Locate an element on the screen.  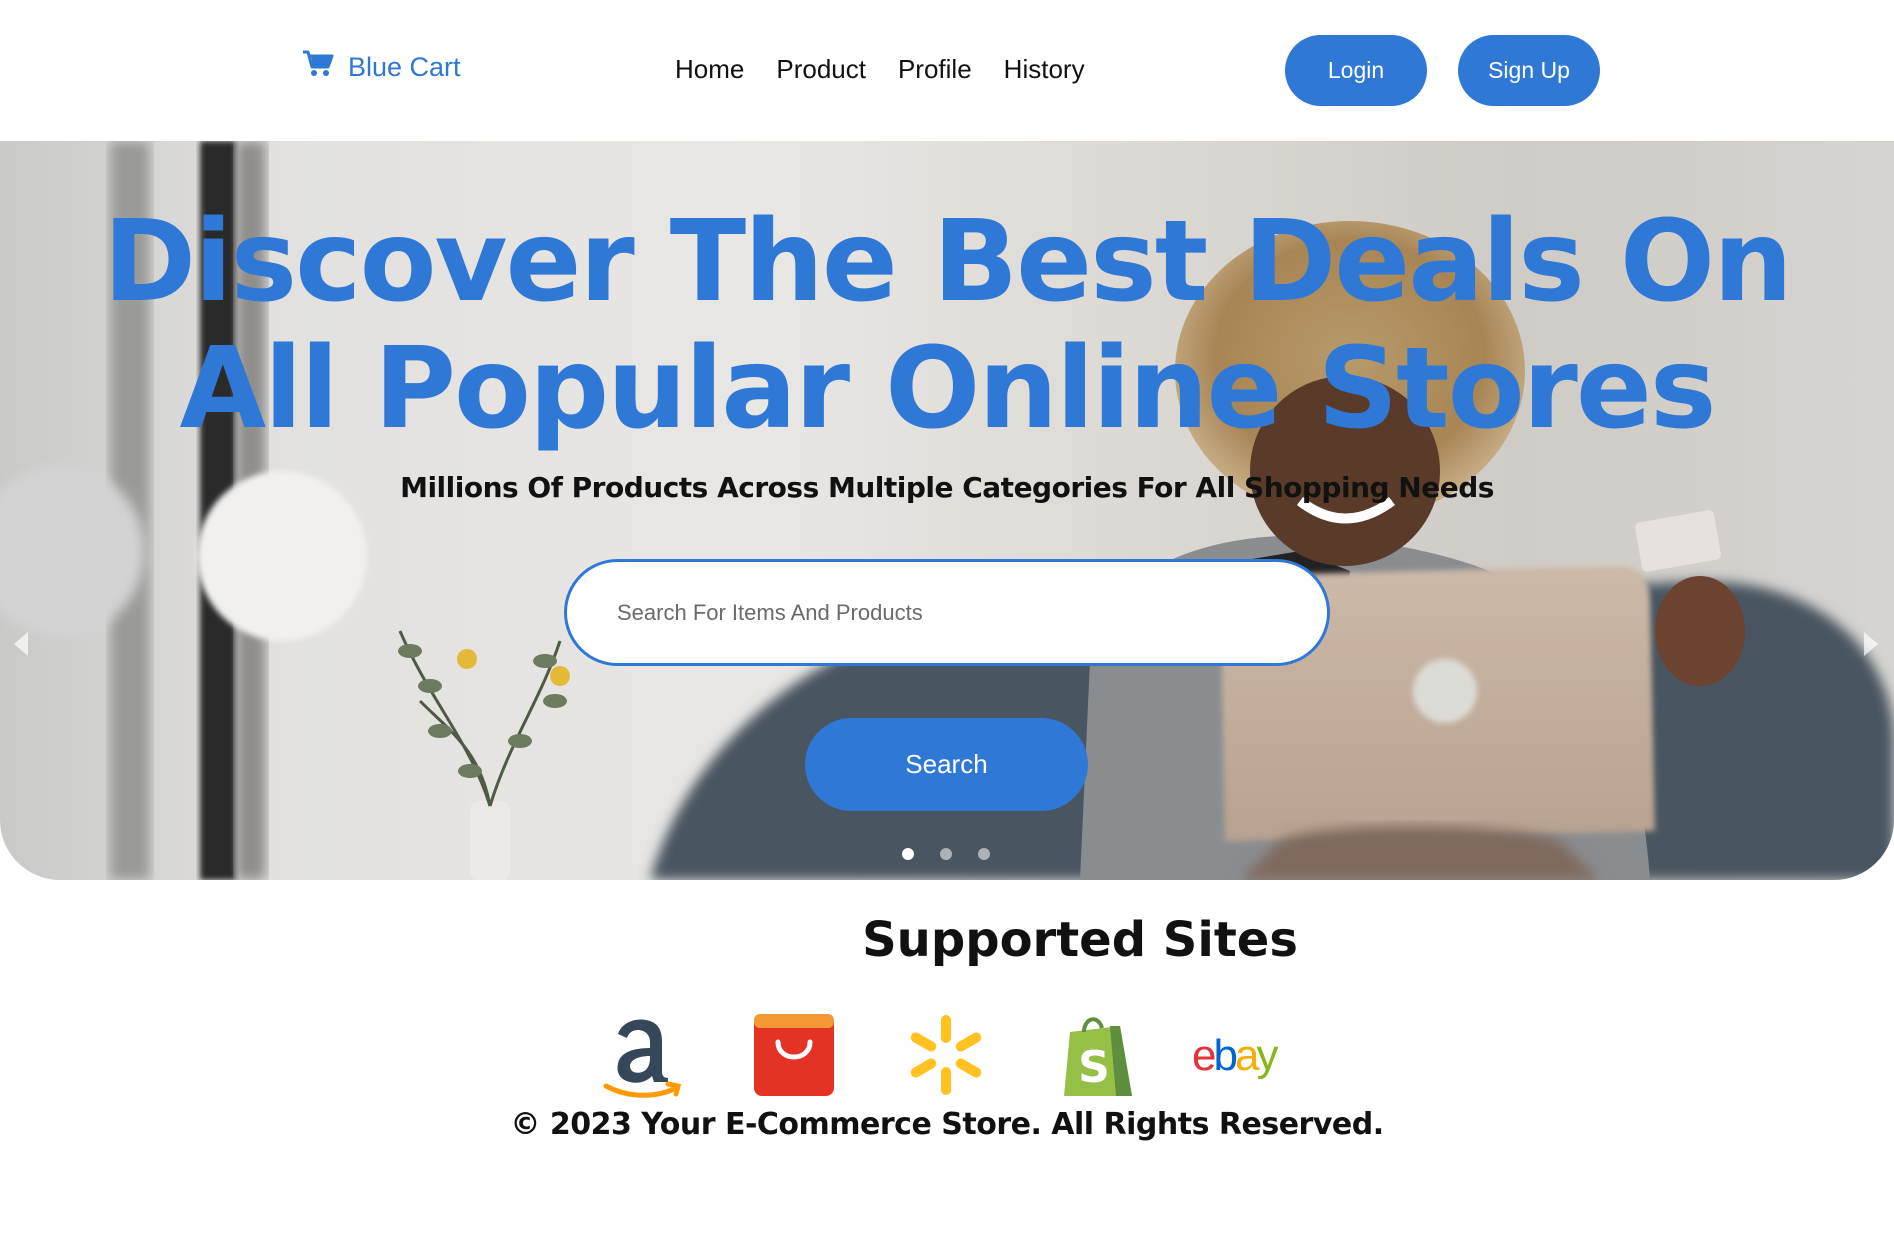
search-input is located at coordinates (947, 612).